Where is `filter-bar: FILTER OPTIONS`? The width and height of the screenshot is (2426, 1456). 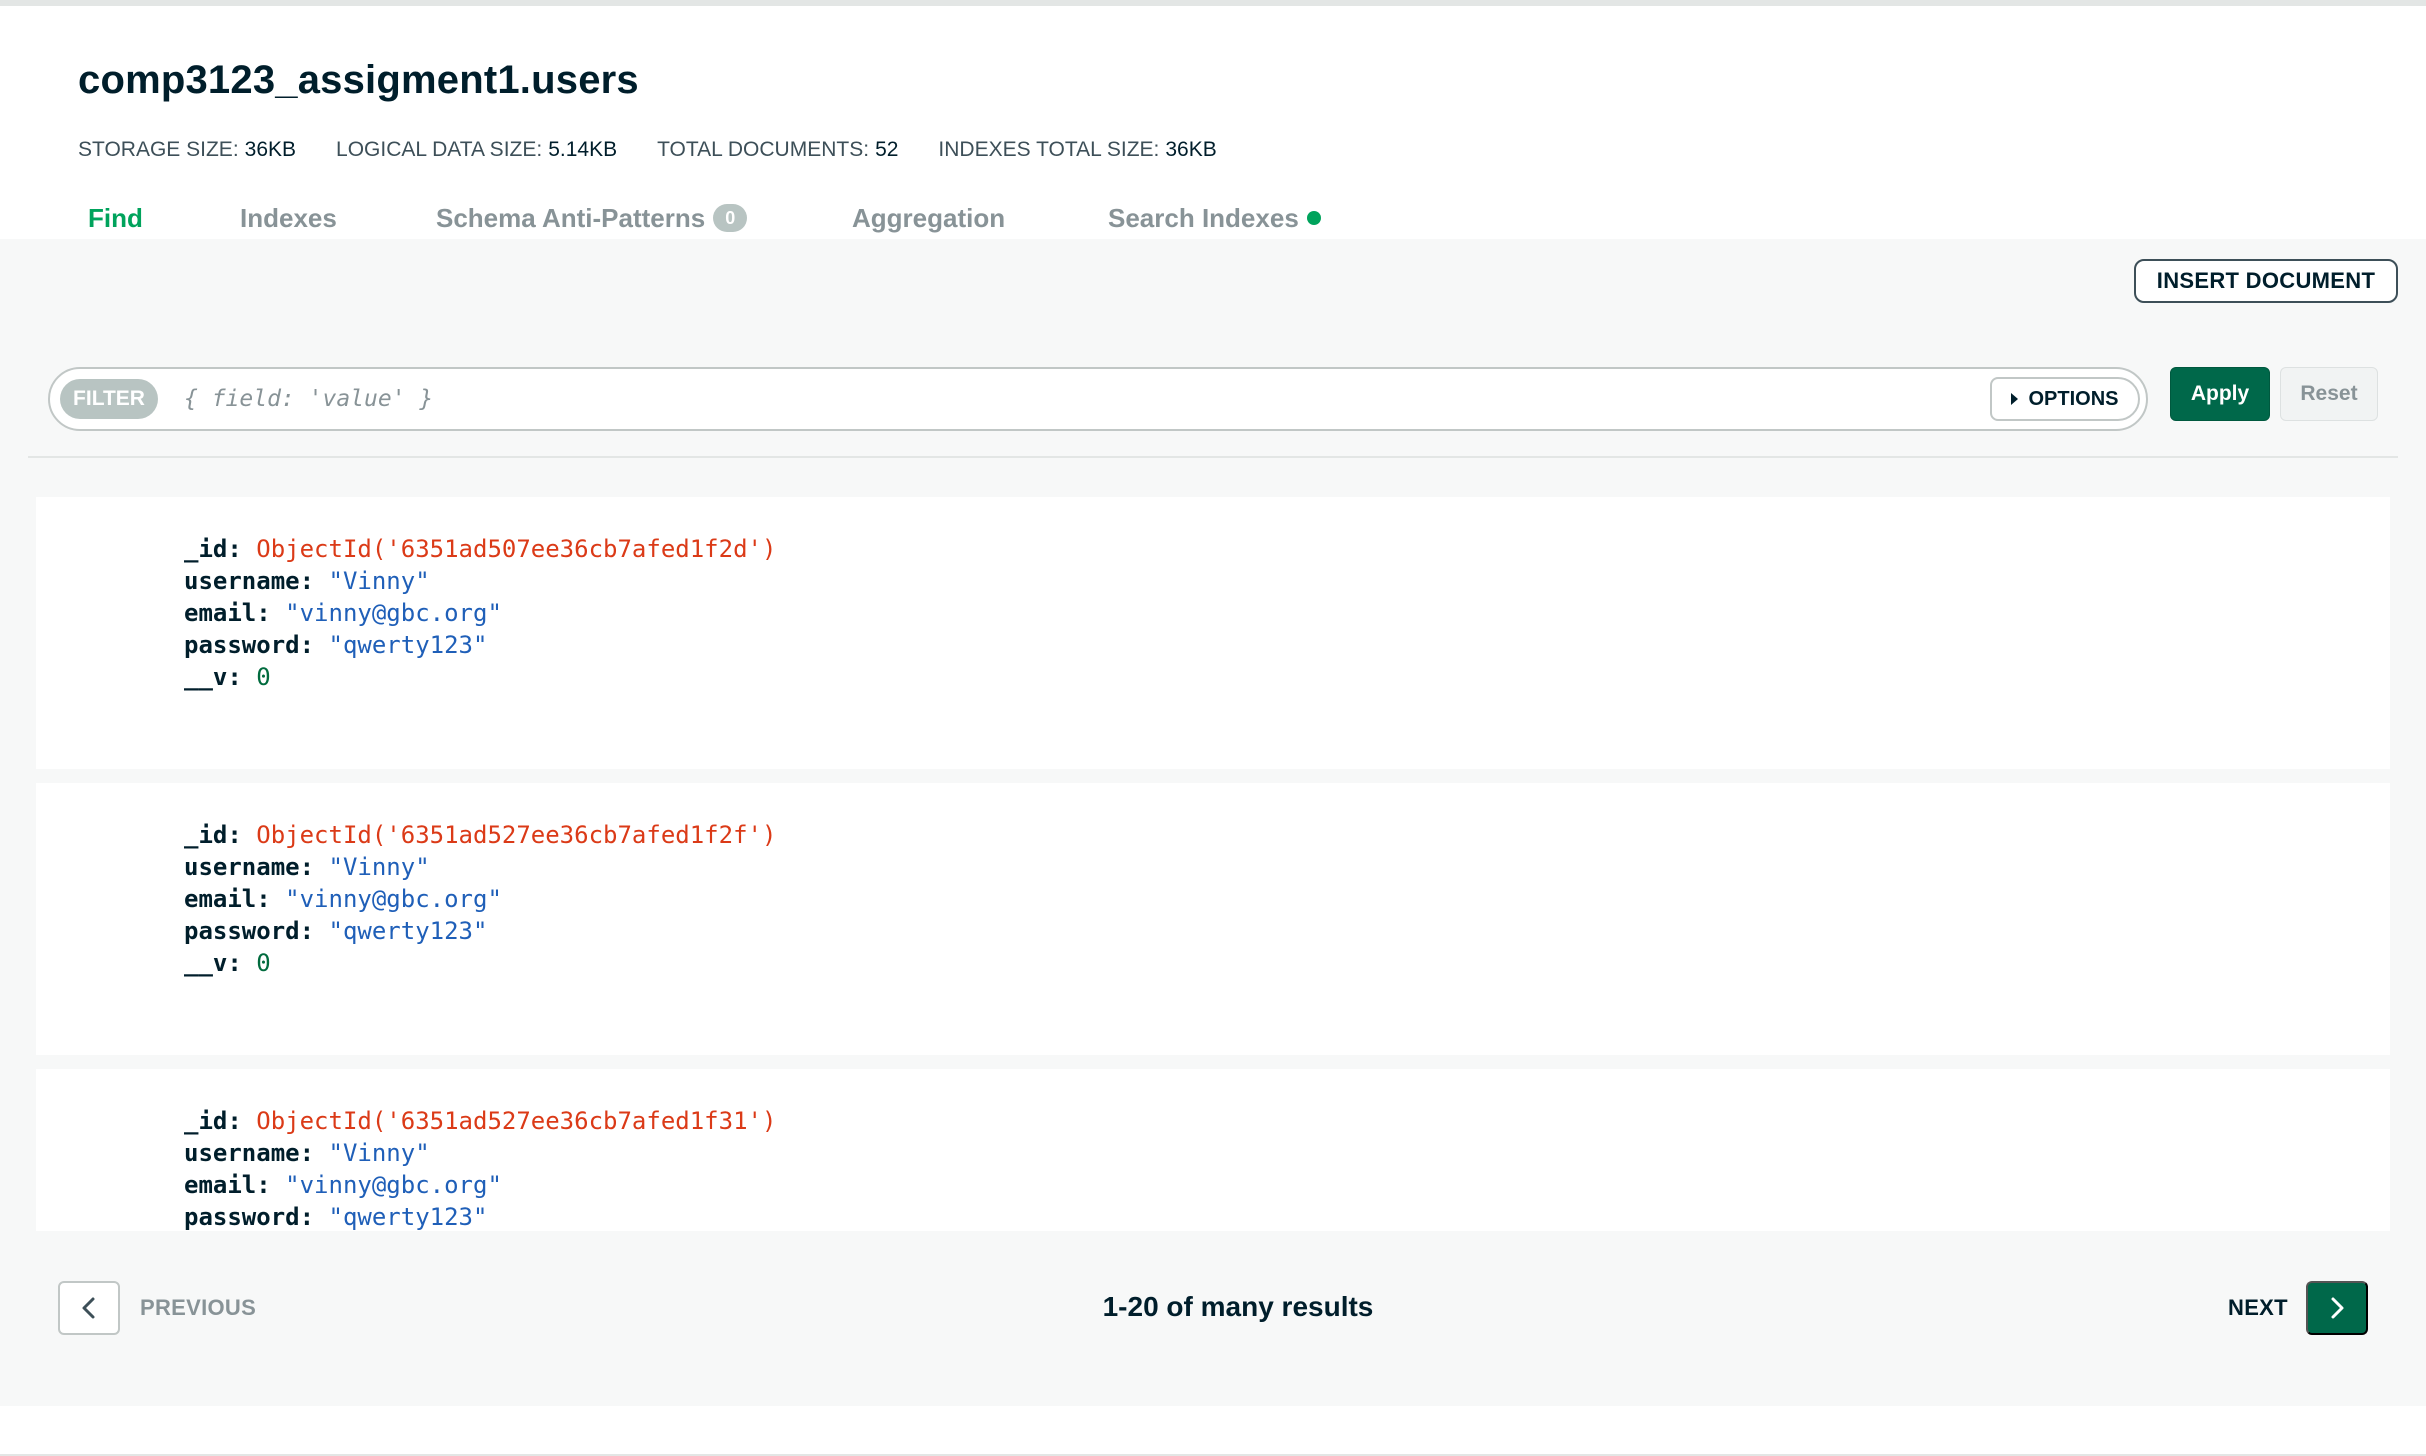 filter-bar: FILTER OPTIONS is located at coordinates (1098, 399).